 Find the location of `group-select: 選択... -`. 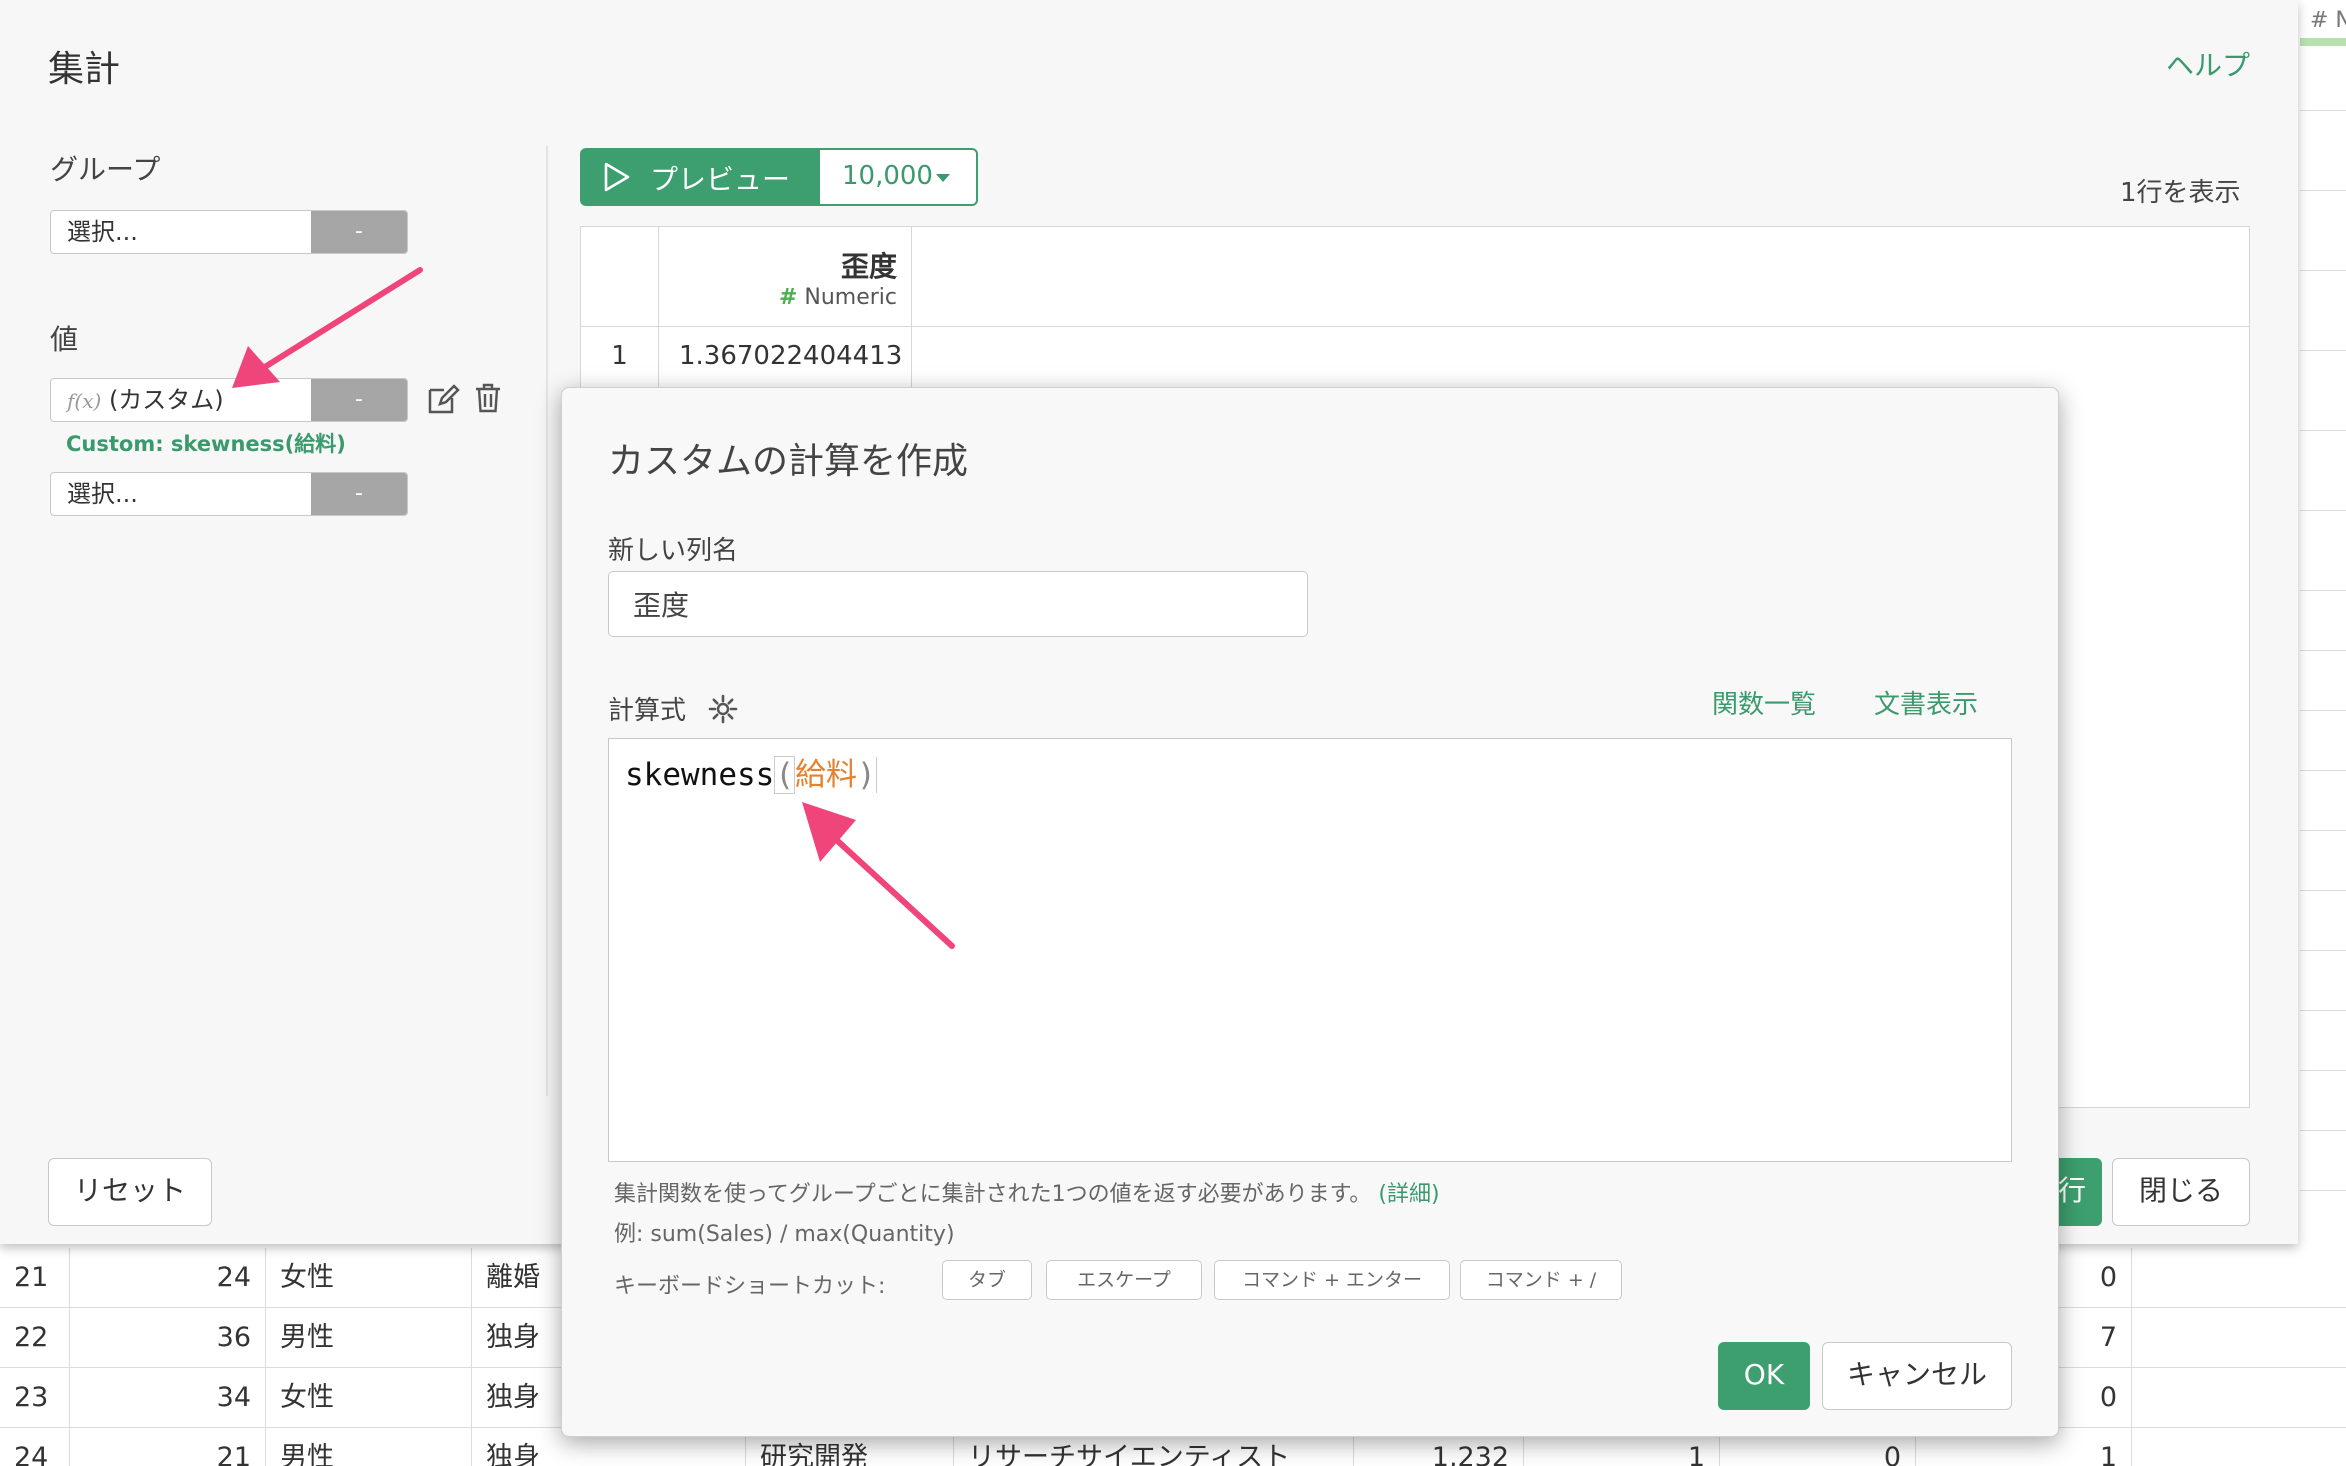

group-select: 選択... - is located at coordinates (229, 232).